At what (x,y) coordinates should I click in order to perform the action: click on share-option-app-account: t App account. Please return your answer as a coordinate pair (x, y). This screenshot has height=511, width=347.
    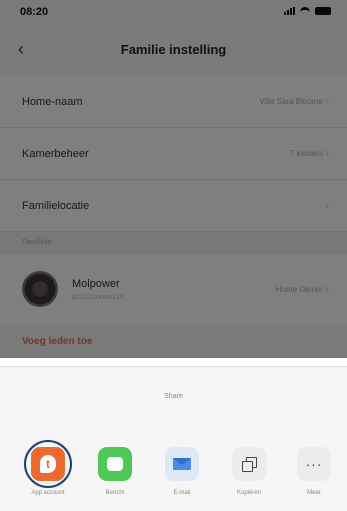
    Looking at the image, I should click on (48, 468).